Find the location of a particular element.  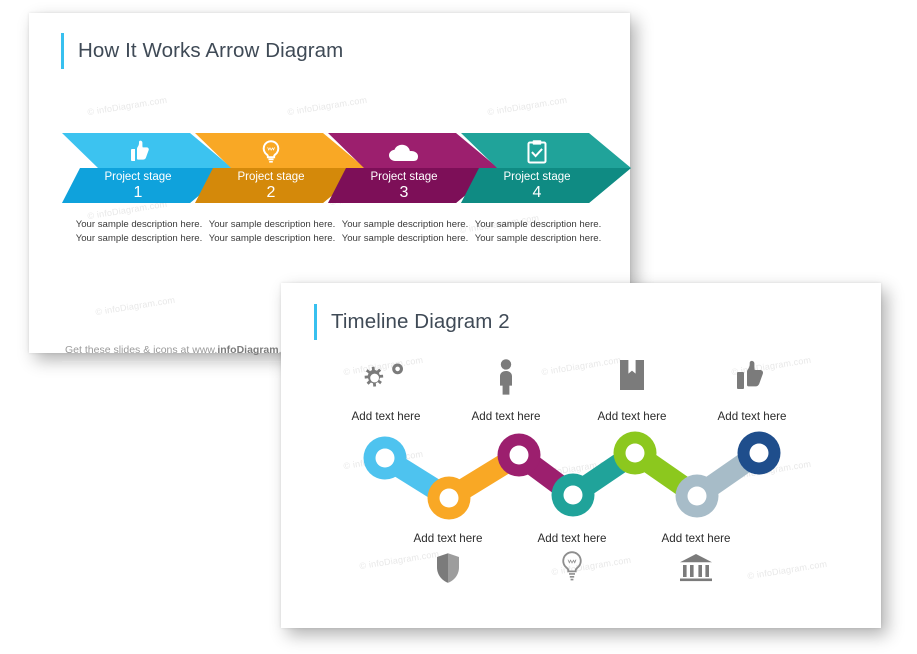

clipboard-check-icon is located at coordinates (537, 154).